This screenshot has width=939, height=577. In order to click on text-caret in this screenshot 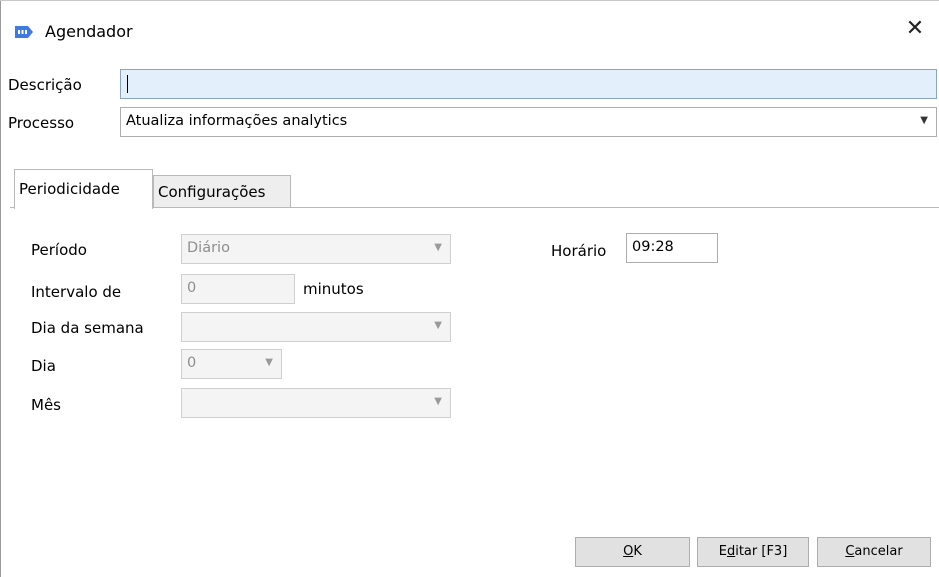, I will do `click(127, 84)`.